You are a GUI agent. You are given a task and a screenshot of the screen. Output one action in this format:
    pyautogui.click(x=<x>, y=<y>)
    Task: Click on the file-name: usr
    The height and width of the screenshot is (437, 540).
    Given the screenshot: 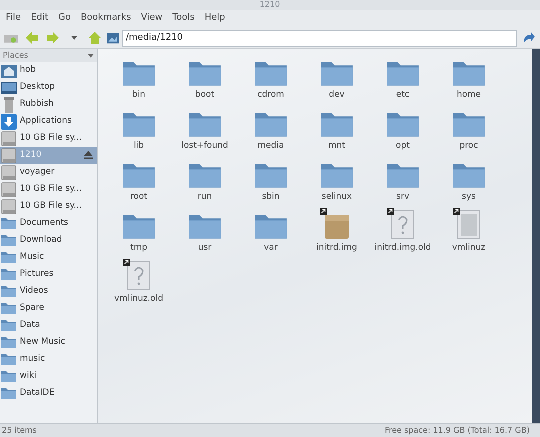 What is the action you would take?
    pyautogui.click(x=205, y=248)
    